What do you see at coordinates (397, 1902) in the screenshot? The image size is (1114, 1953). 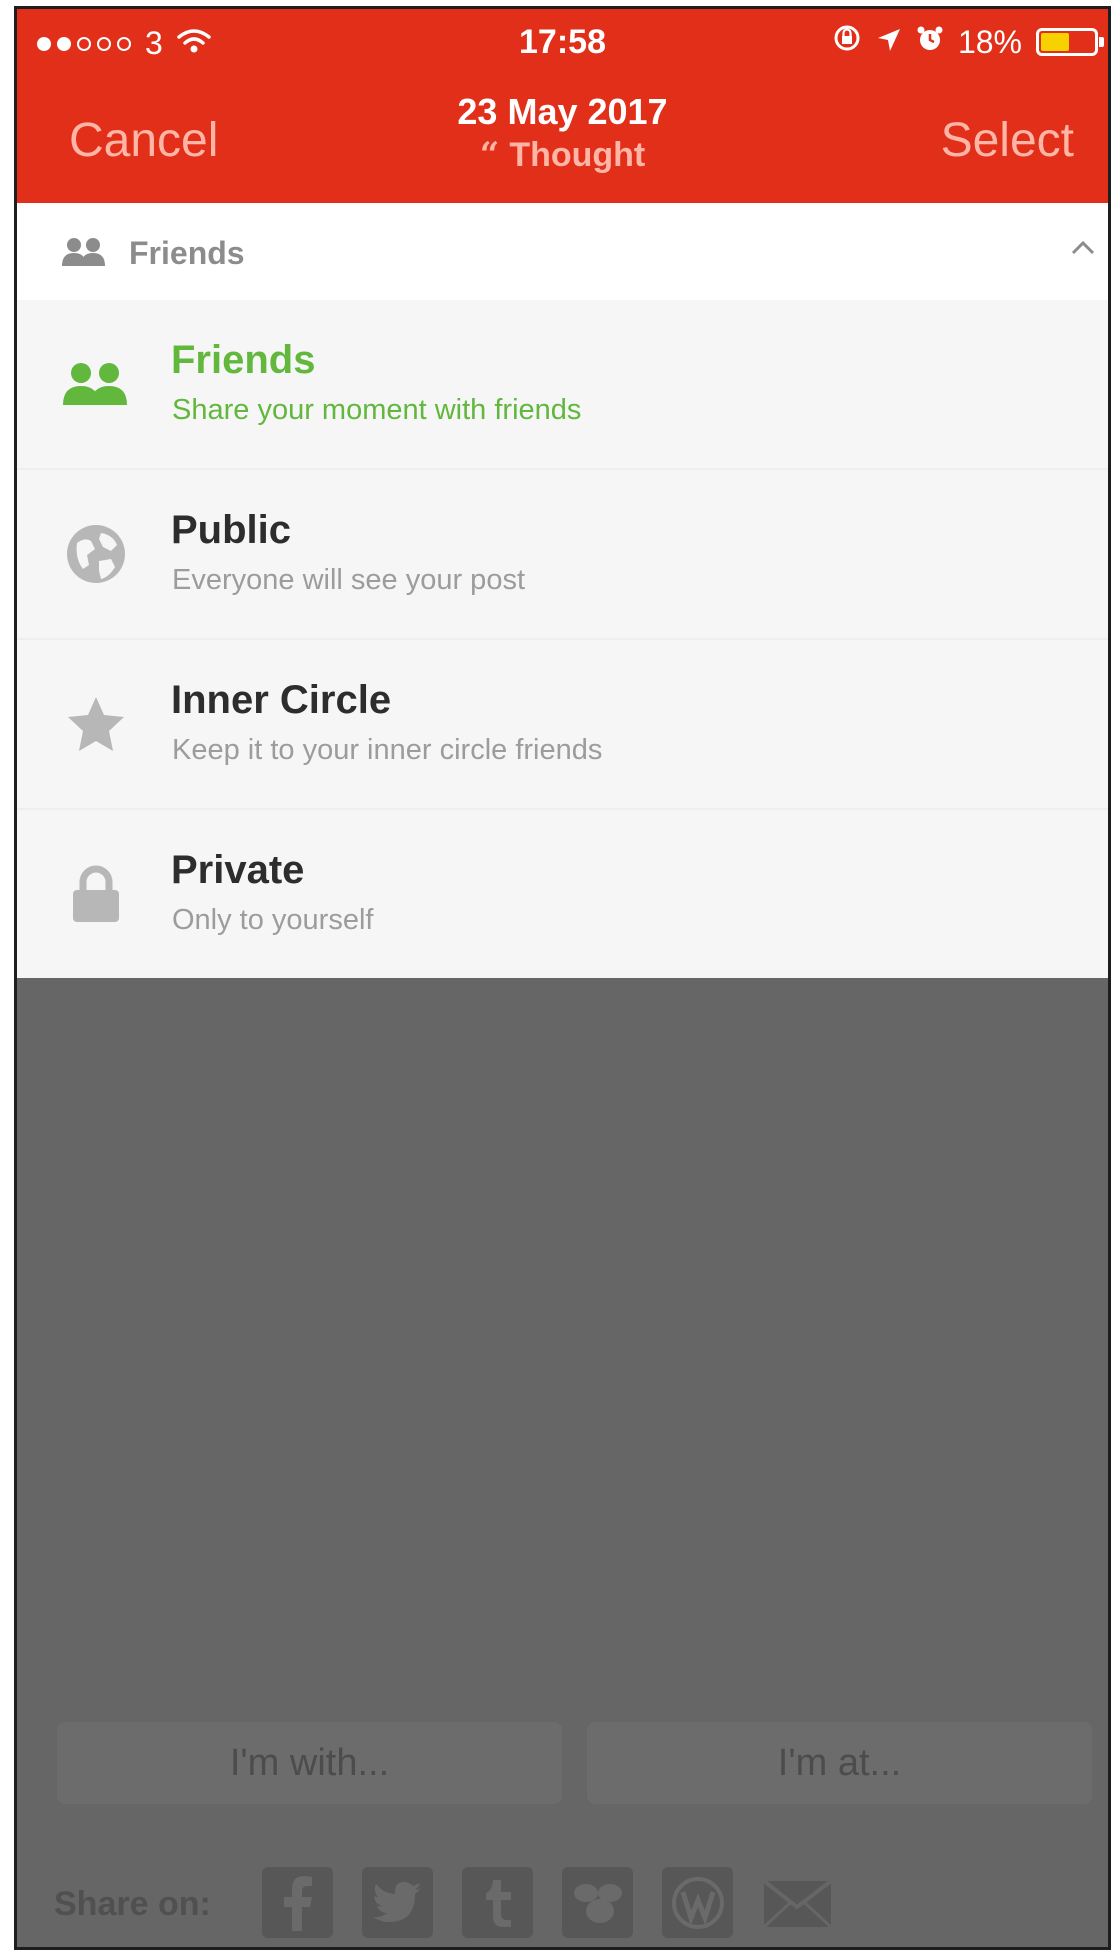 I see `twitter-icon` at bounding box center [397, 1902].